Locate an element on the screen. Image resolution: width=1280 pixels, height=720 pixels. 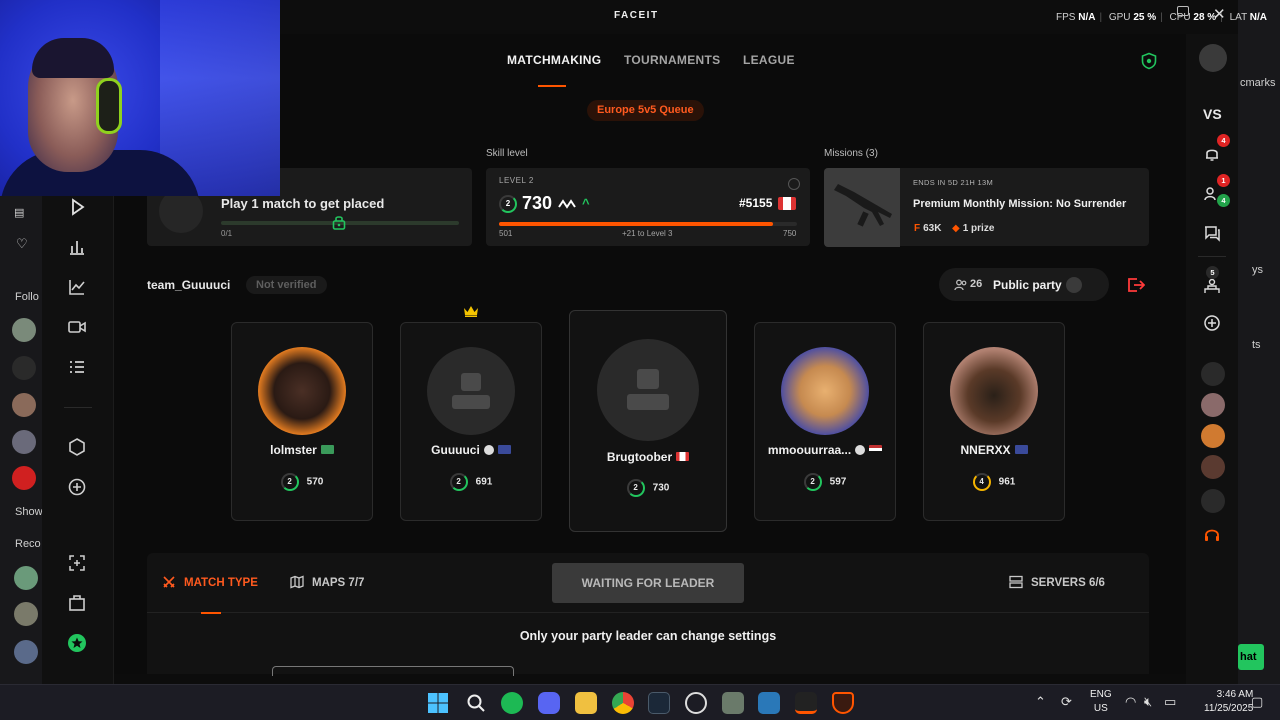
public-party-toggle is located at coordinates (1074, 285).